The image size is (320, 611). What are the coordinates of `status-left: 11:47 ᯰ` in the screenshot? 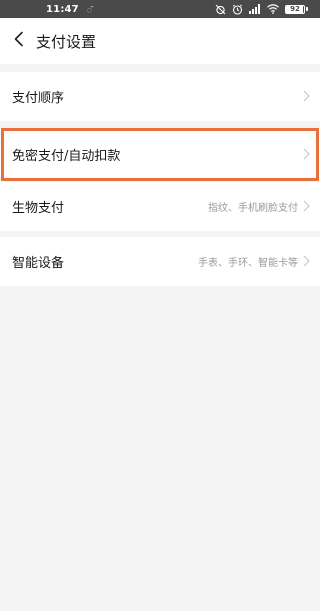 It's located at (69, 9).